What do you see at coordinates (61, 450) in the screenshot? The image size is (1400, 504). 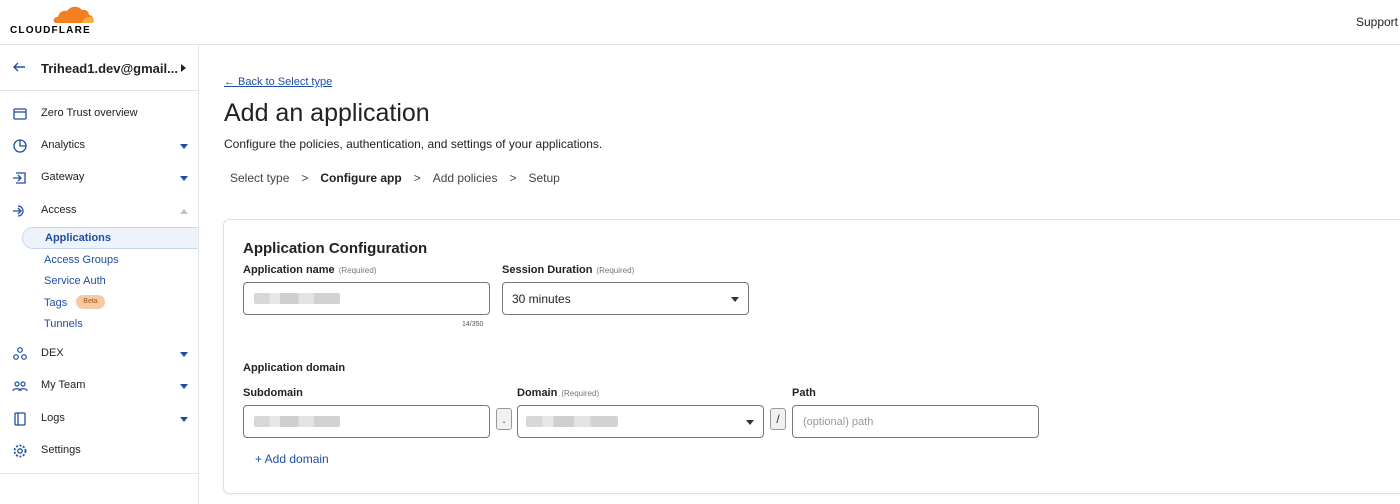 I see `sidebar-item-label: Settings` at bounding box center [61, 450].